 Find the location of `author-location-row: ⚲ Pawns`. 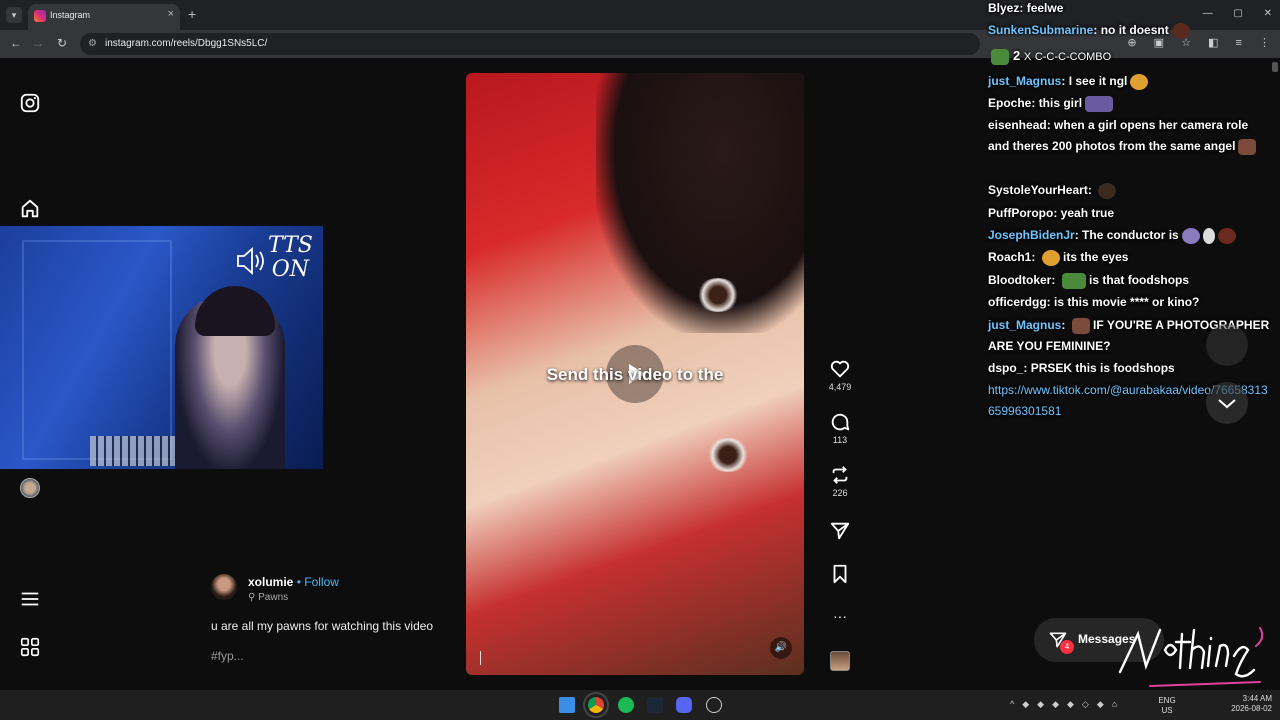

author-location-row: ⚲ Pawns is located at coordinates (268, 597).